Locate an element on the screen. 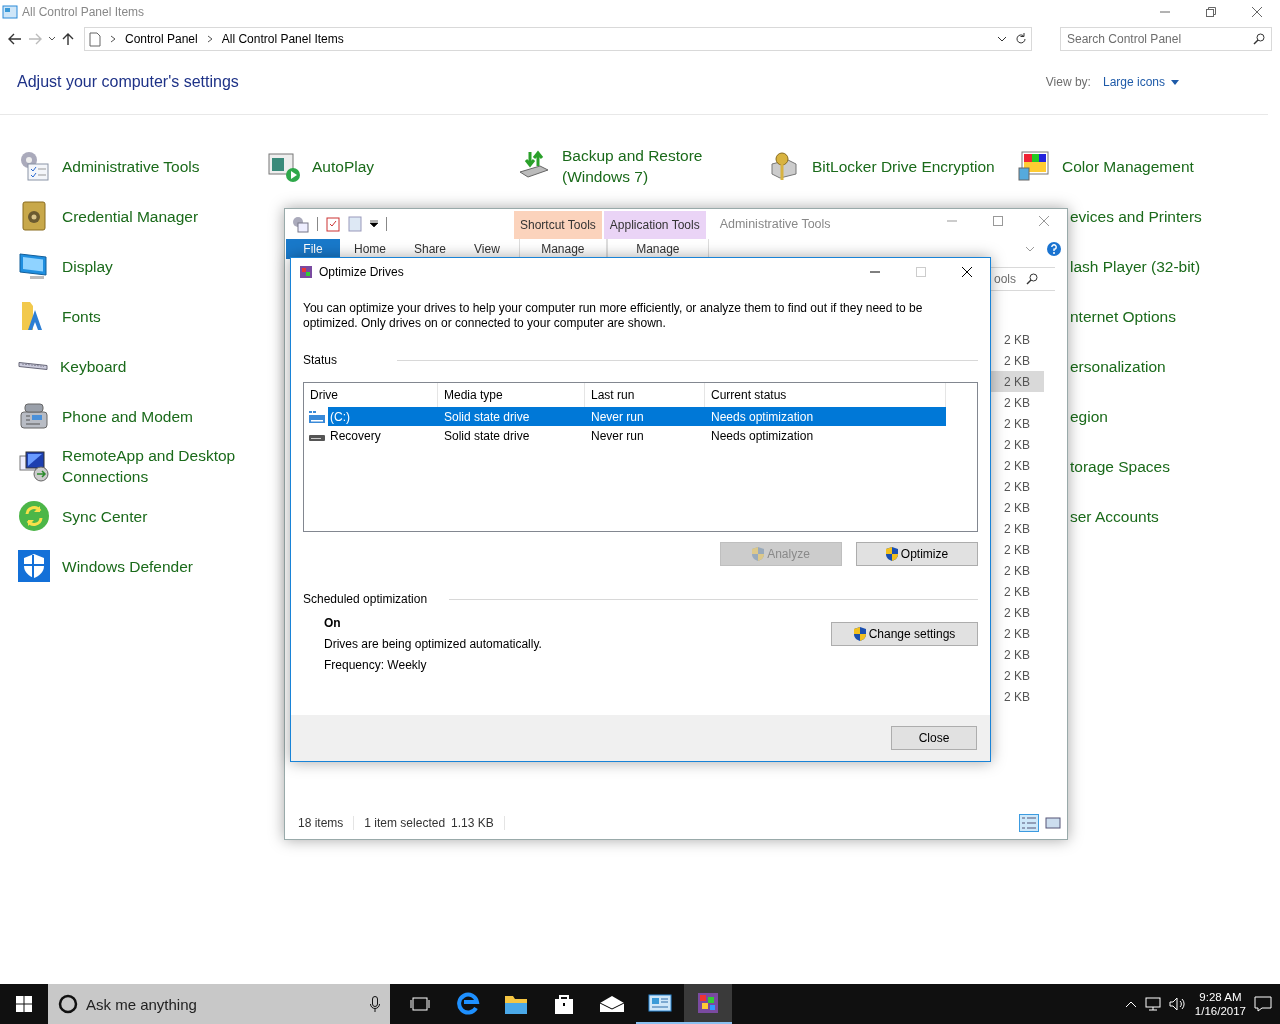 The width and height of the screenshot is (1280, 1024). action-button: Optimize is located at coordinates (917, 554).